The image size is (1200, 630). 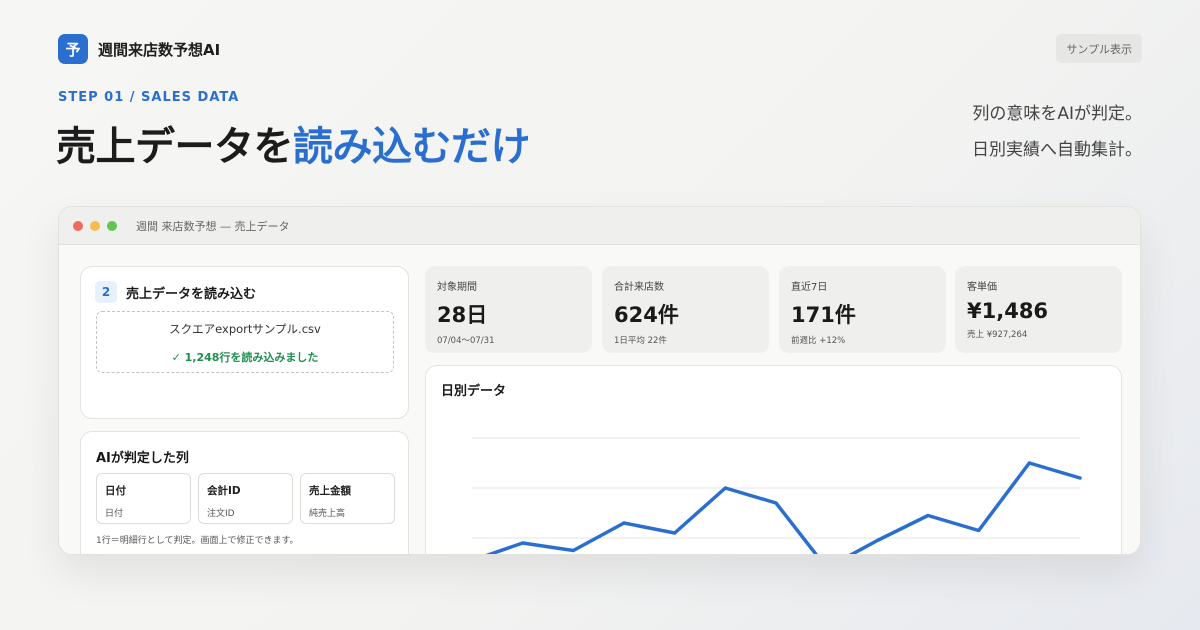 What do you see at coordinates (114, 514) in the screenshot?
I see `column-source: 日付` at bounding box center [114, 514].